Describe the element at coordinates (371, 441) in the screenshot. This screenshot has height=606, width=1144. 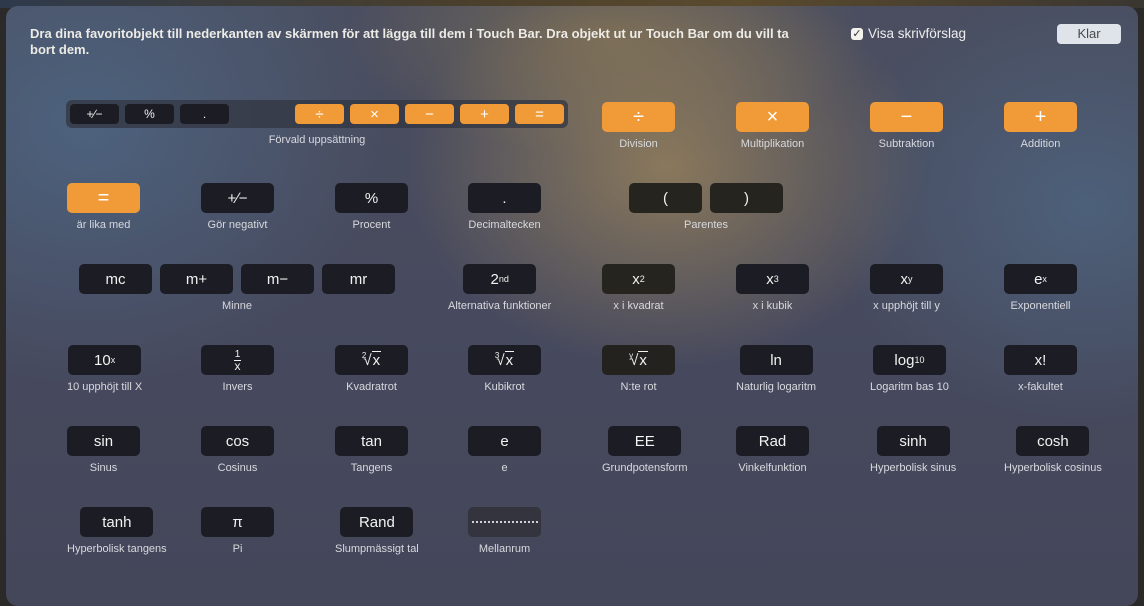
I see `tan-key: tan` at that location.